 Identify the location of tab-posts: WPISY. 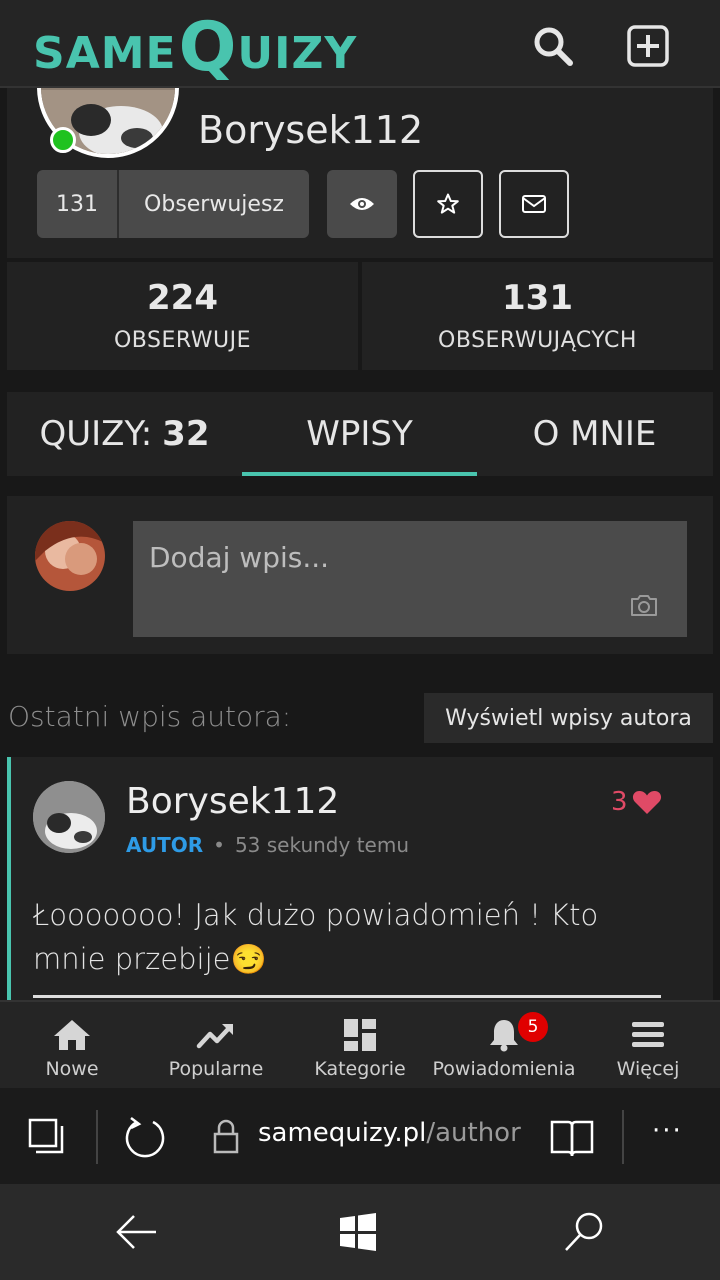
(359, 434).